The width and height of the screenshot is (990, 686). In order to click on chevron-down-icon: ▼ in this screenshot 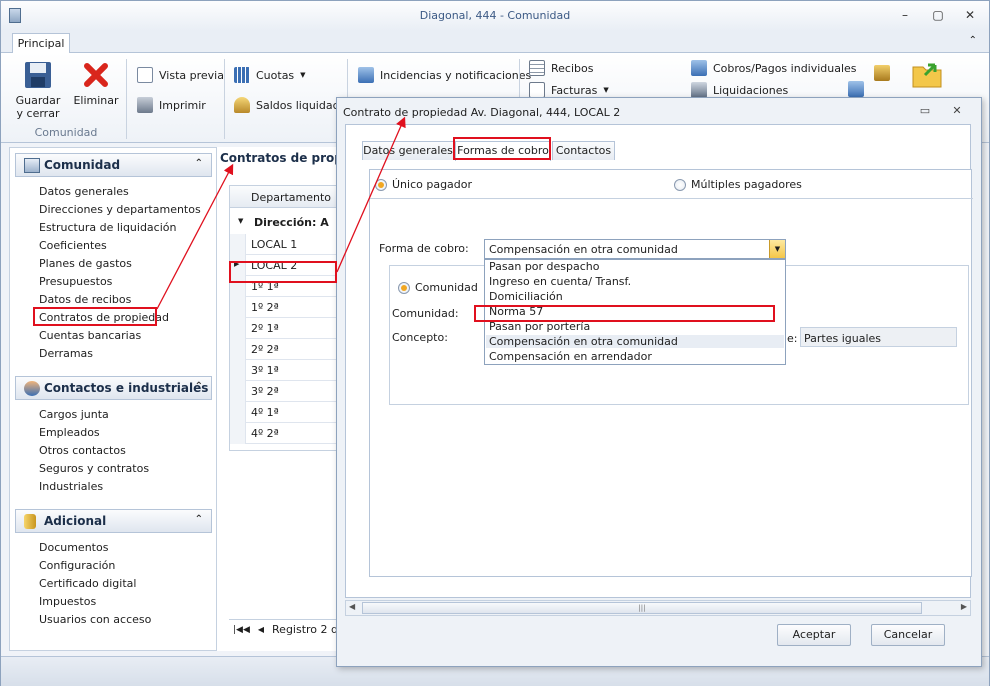, I will do `click(777, 249)`.